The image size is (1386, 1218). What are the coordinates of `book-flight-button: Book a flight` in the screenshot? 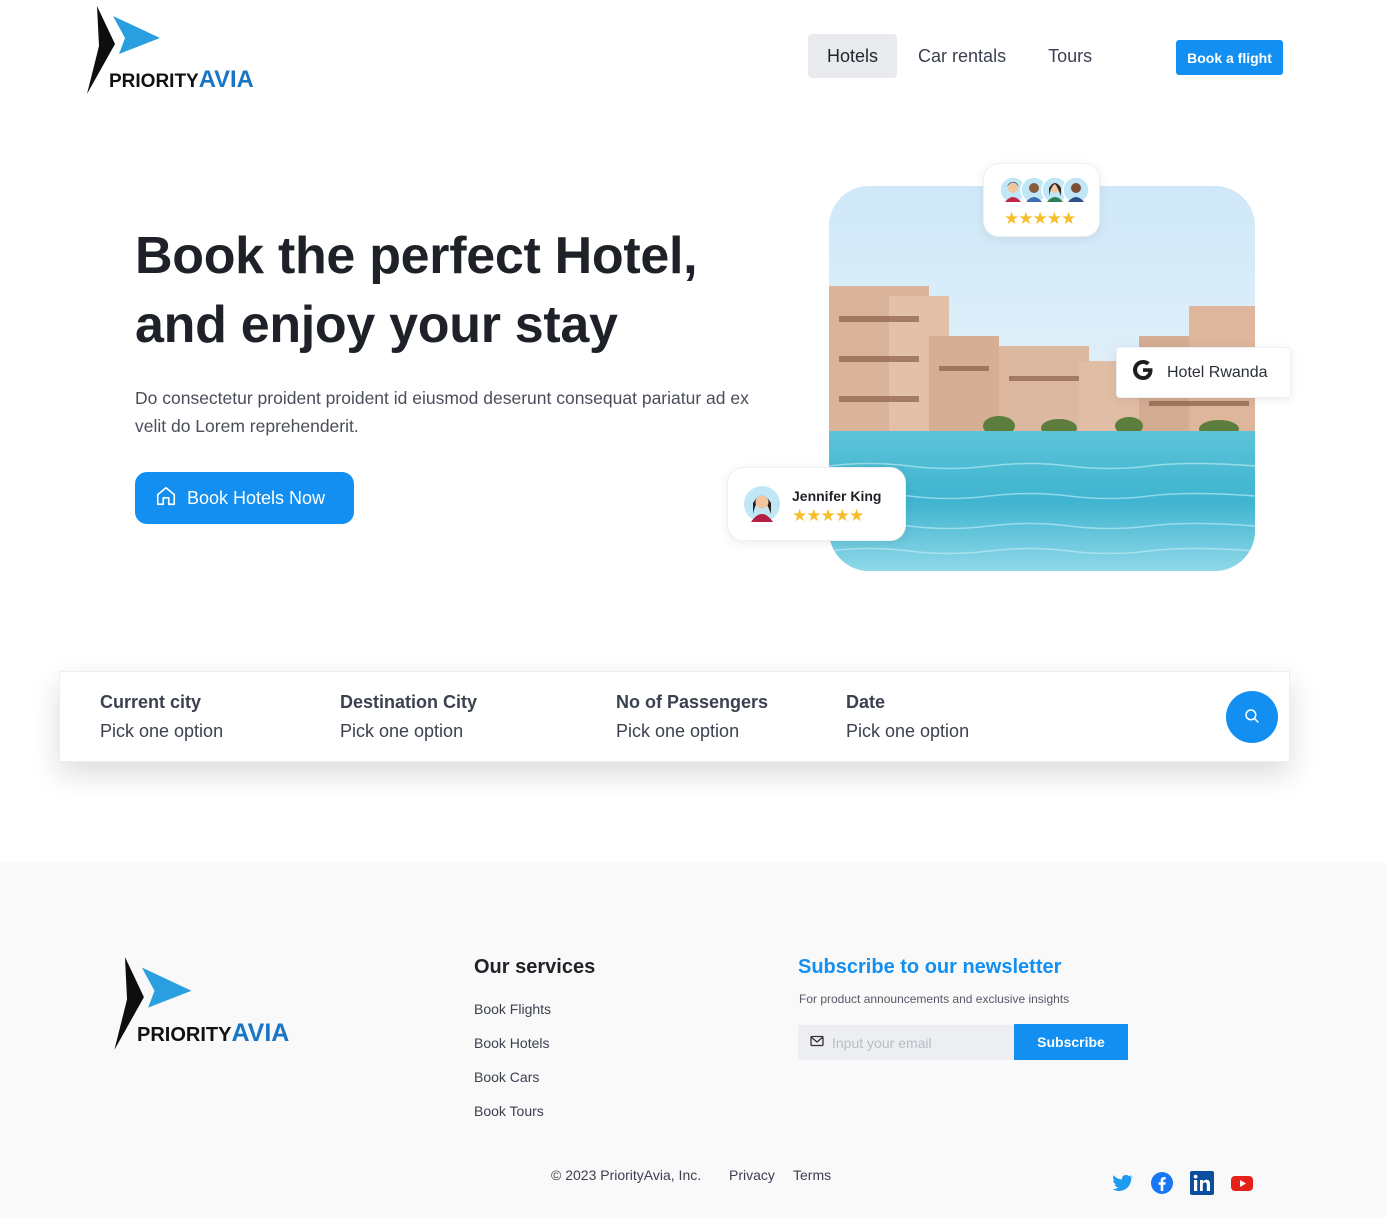 It's located at (1229, 57).